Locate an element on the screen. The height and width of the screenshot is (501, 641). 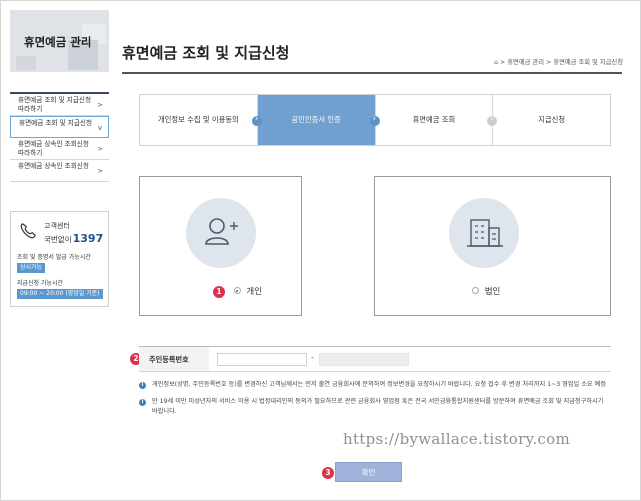
sidebar-item-apply: 휴면예금 조회 및 지급신청 v is located at coordinates (59, 127).